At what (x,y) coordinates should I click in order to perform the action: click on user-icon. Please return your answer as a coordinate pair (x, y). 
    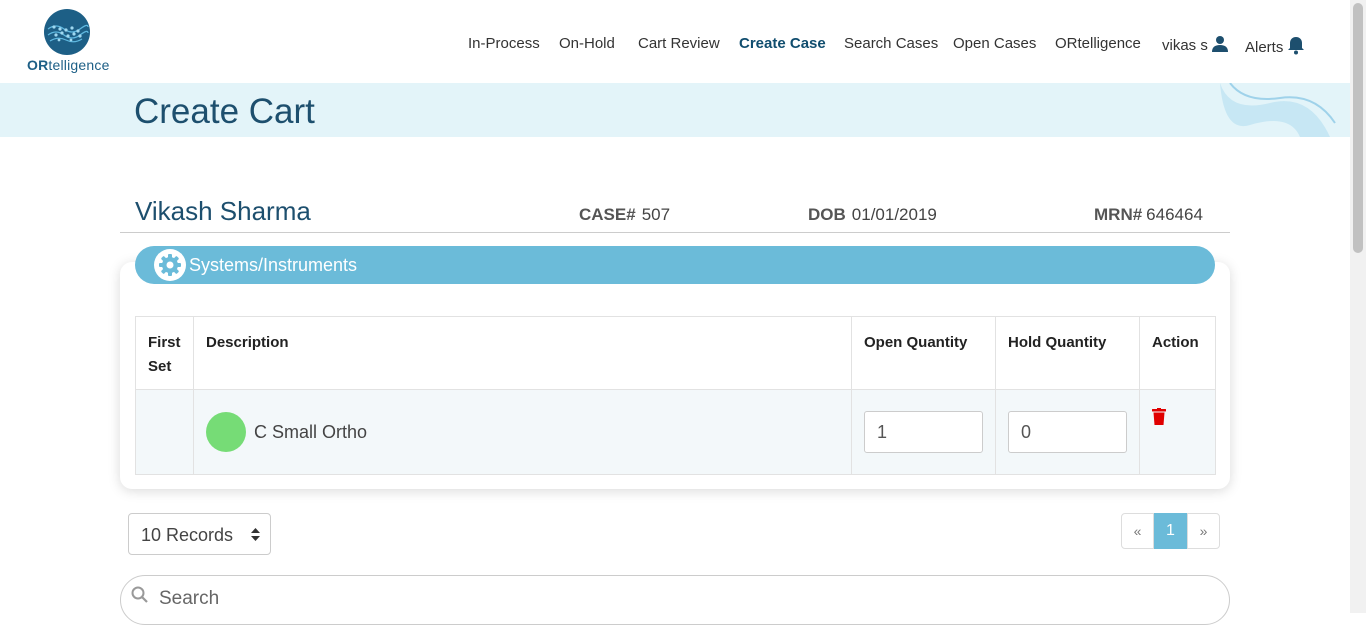
    Looking at the image, I should click on (1219, 44).